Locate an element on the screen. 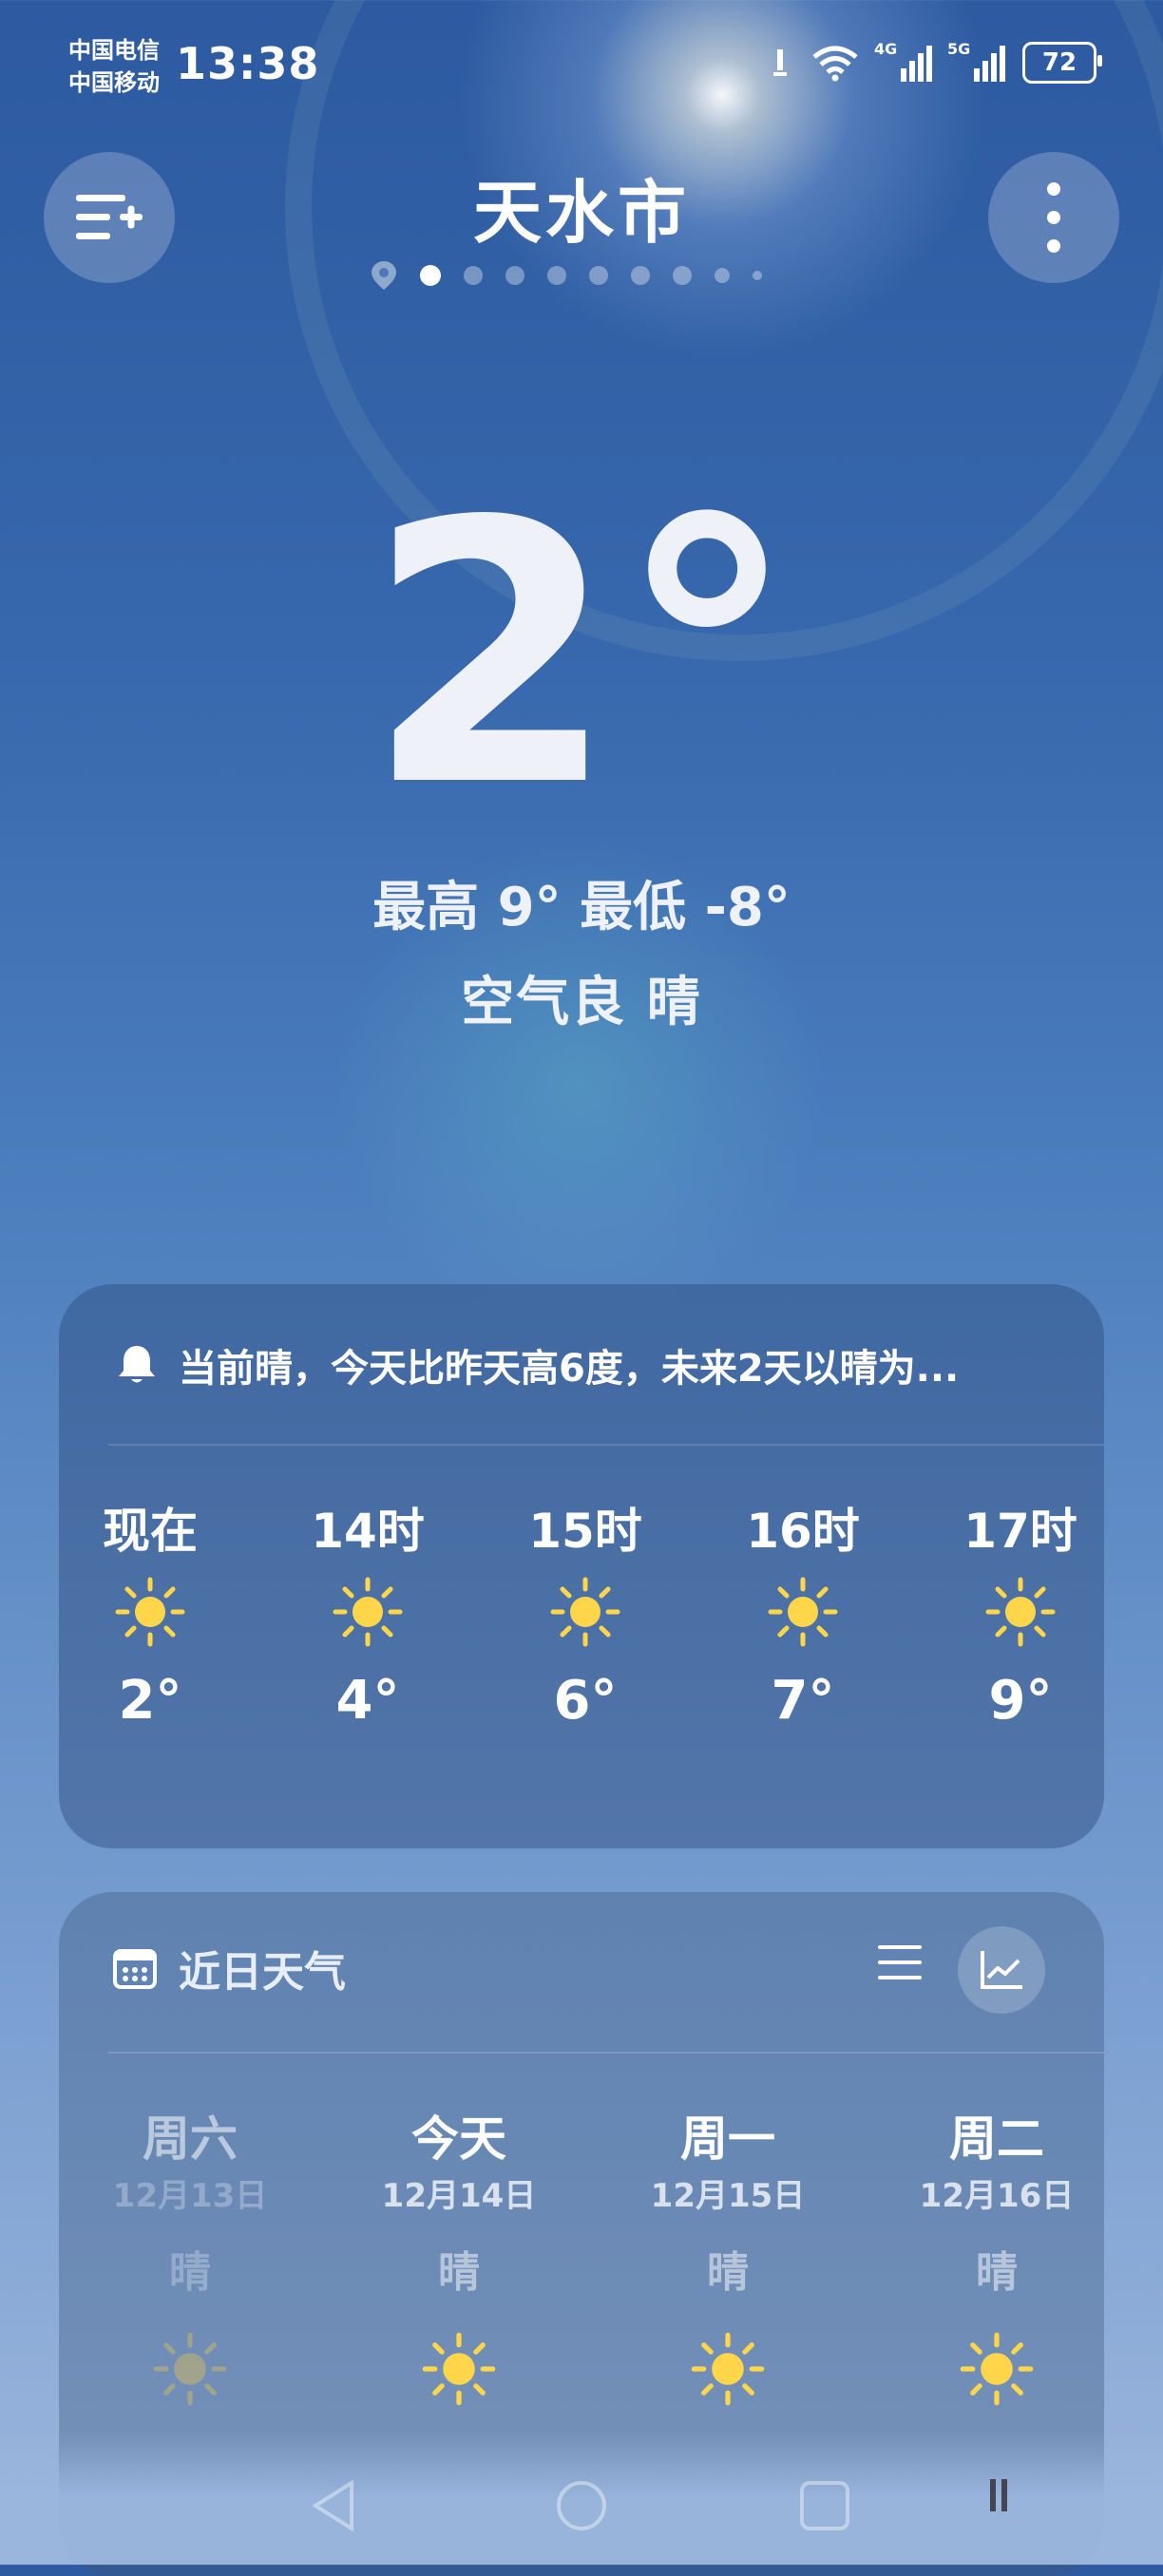  more-vertical-icon is located at coordinates (1053, 217).